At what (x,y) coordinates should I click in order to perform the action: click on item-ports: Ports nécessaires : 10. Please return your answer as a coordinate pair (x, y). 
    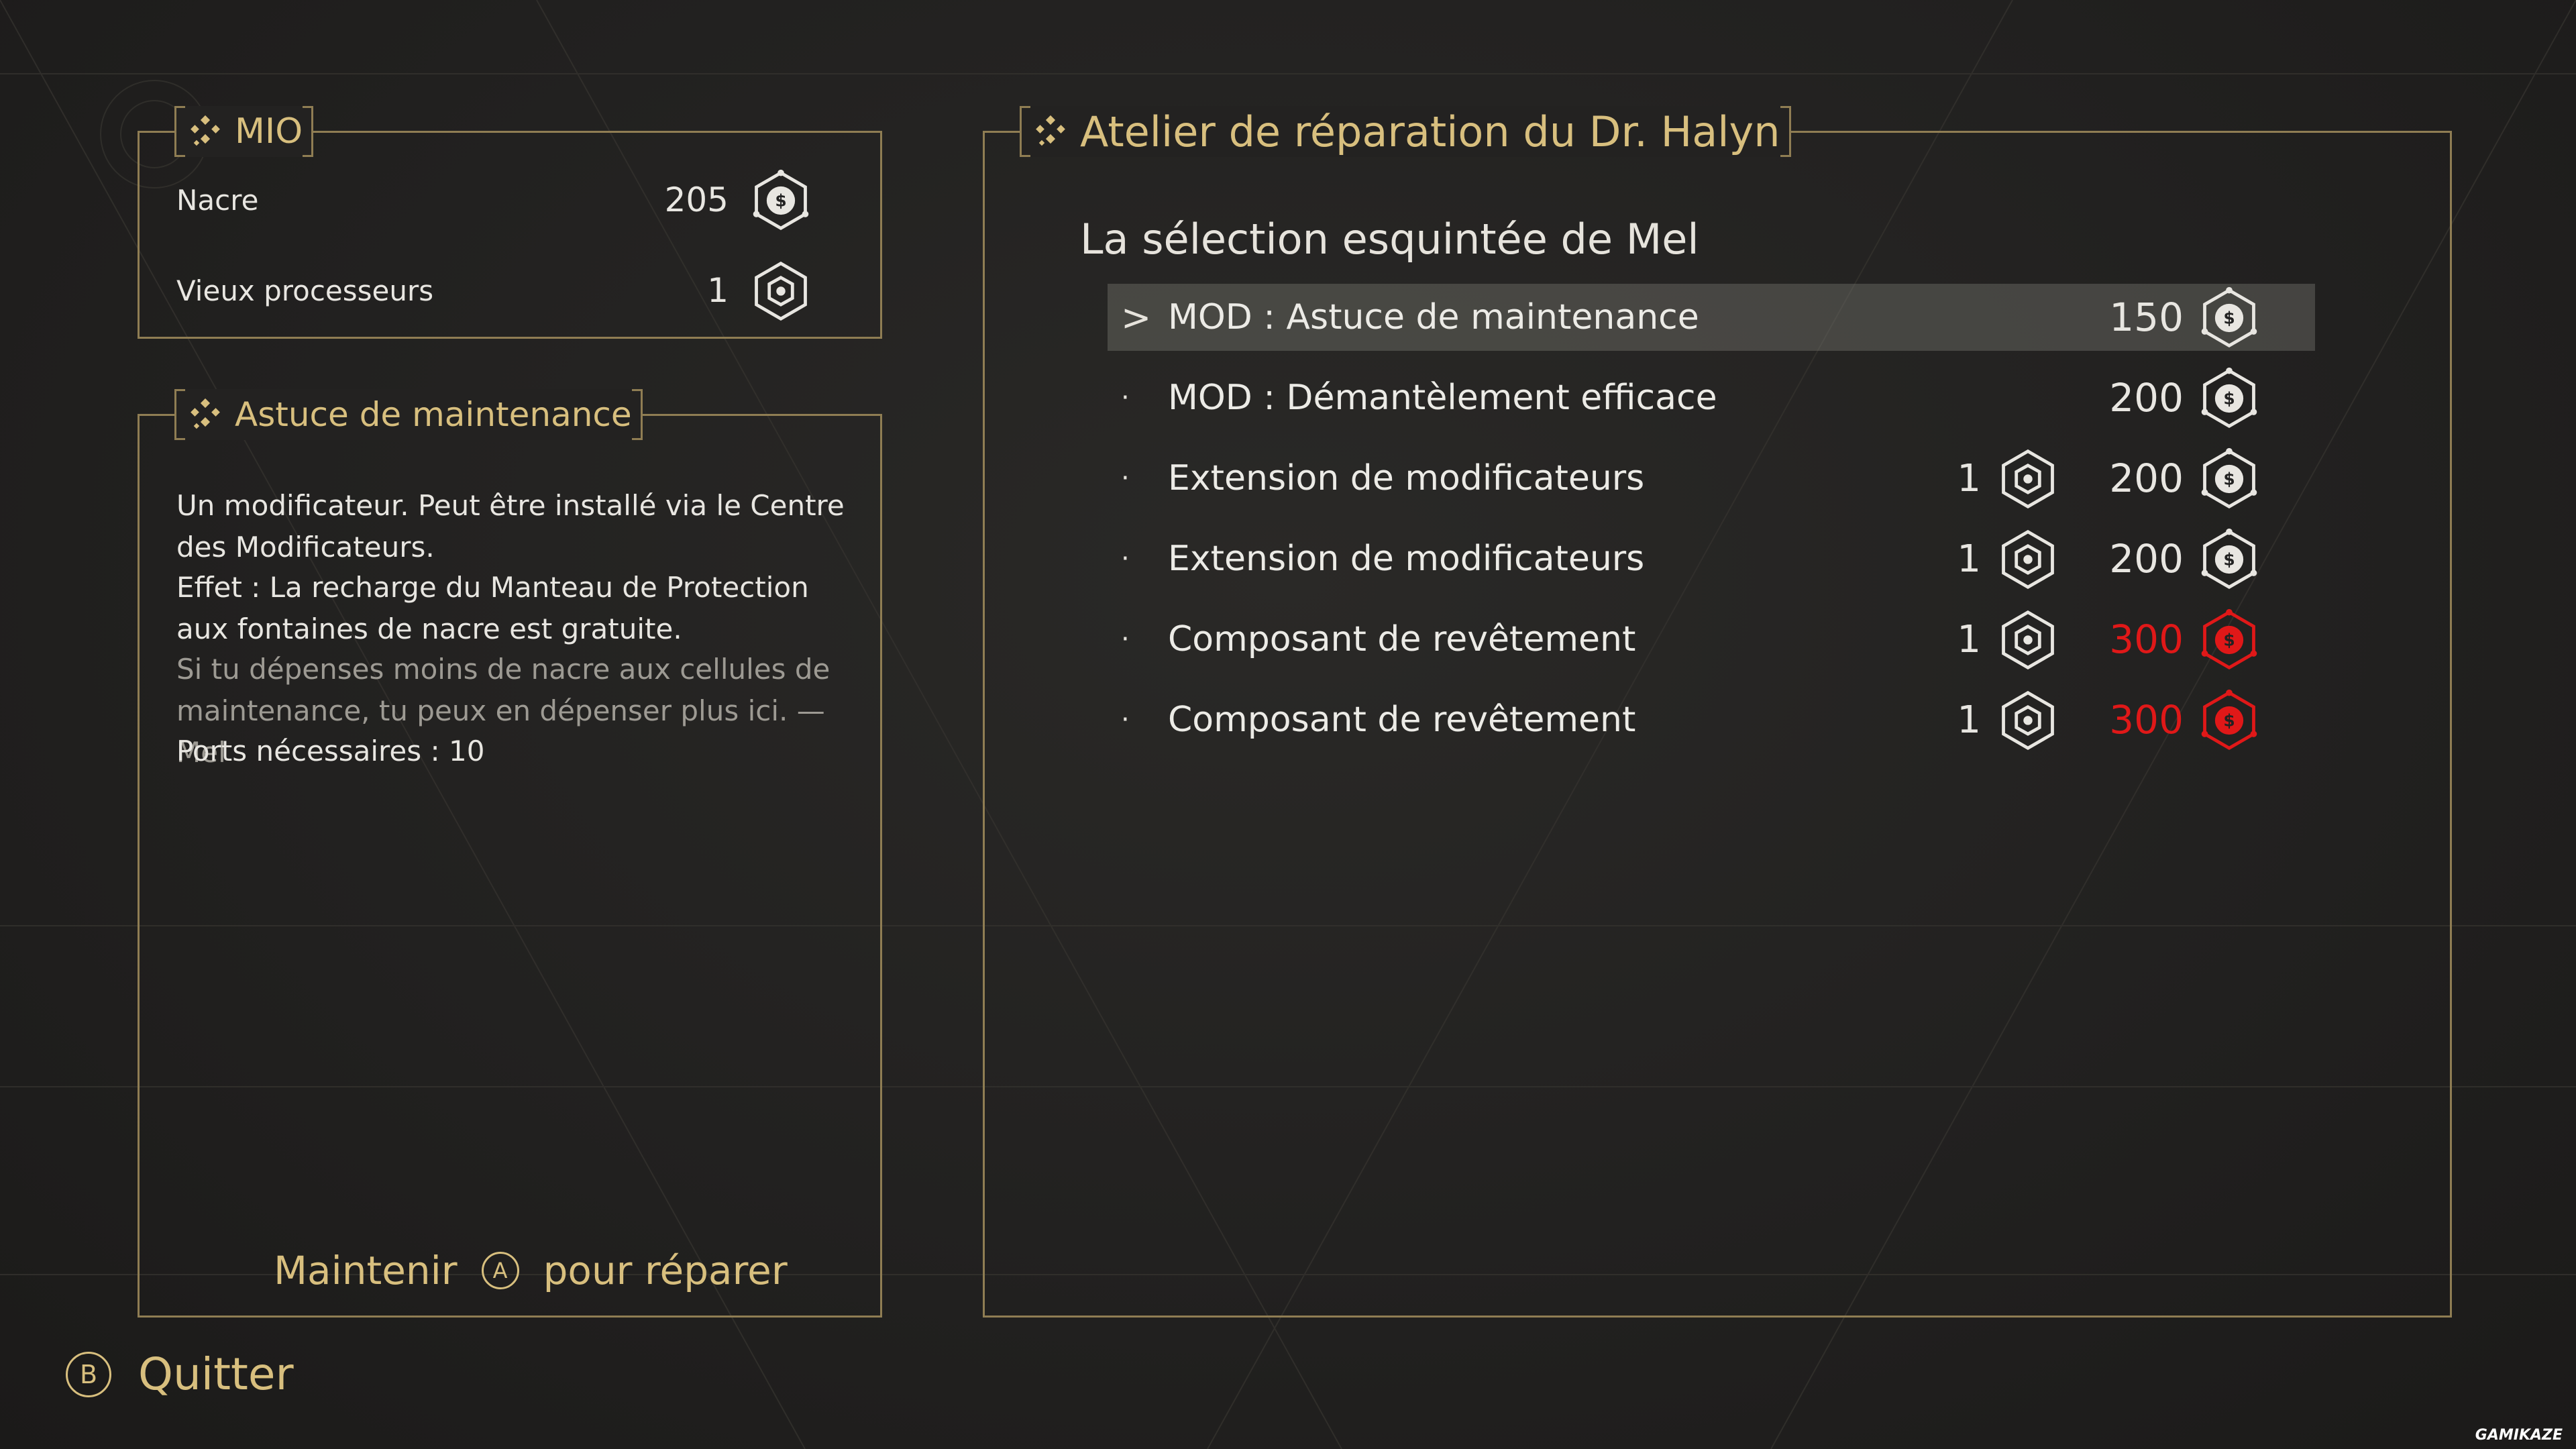
    Looking at the image, I should click on (330, 751).